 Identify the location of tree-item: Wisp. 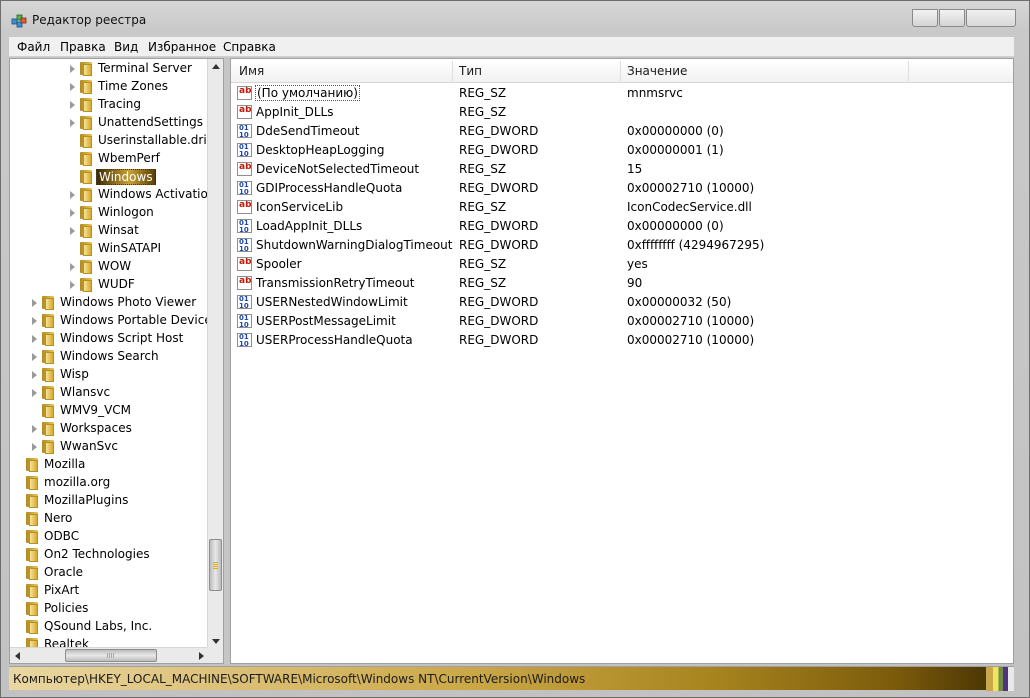
(109, 375).